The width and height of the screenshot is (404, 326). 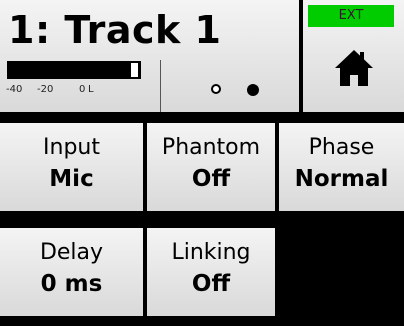 I want to click on home-button: EXT, so click(x=353, y=56).